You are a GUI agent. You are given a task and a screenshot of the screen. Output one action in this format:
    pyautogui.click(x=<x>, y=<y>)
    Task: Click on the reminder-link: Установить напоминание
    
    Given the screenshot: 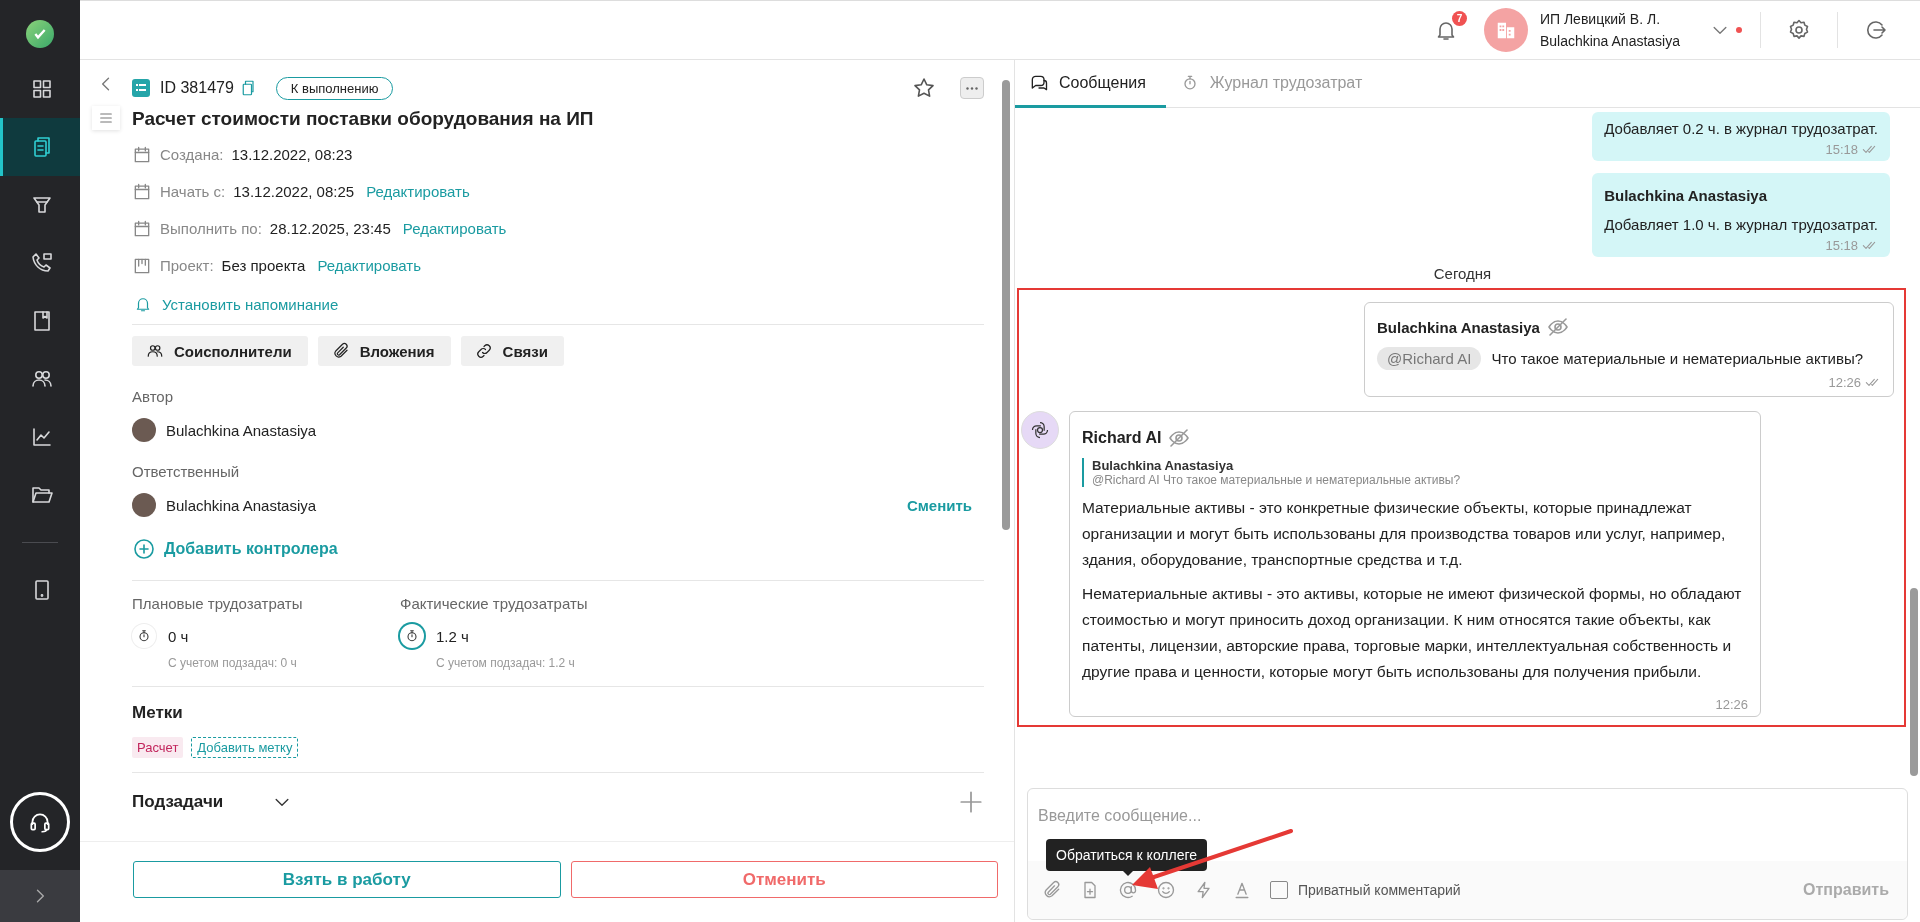 What is the action you would take?
    pyautogui.click(x=558, y=304)
    